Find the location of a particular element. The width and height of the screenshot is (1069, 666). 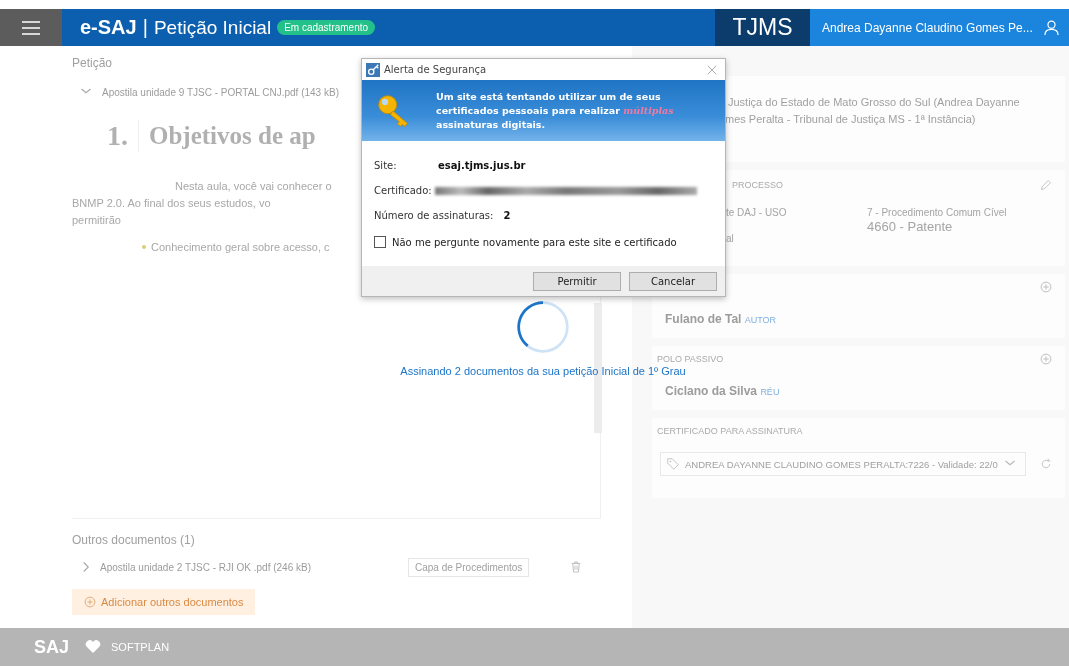

menu-button is located at coordinates (31, 27).